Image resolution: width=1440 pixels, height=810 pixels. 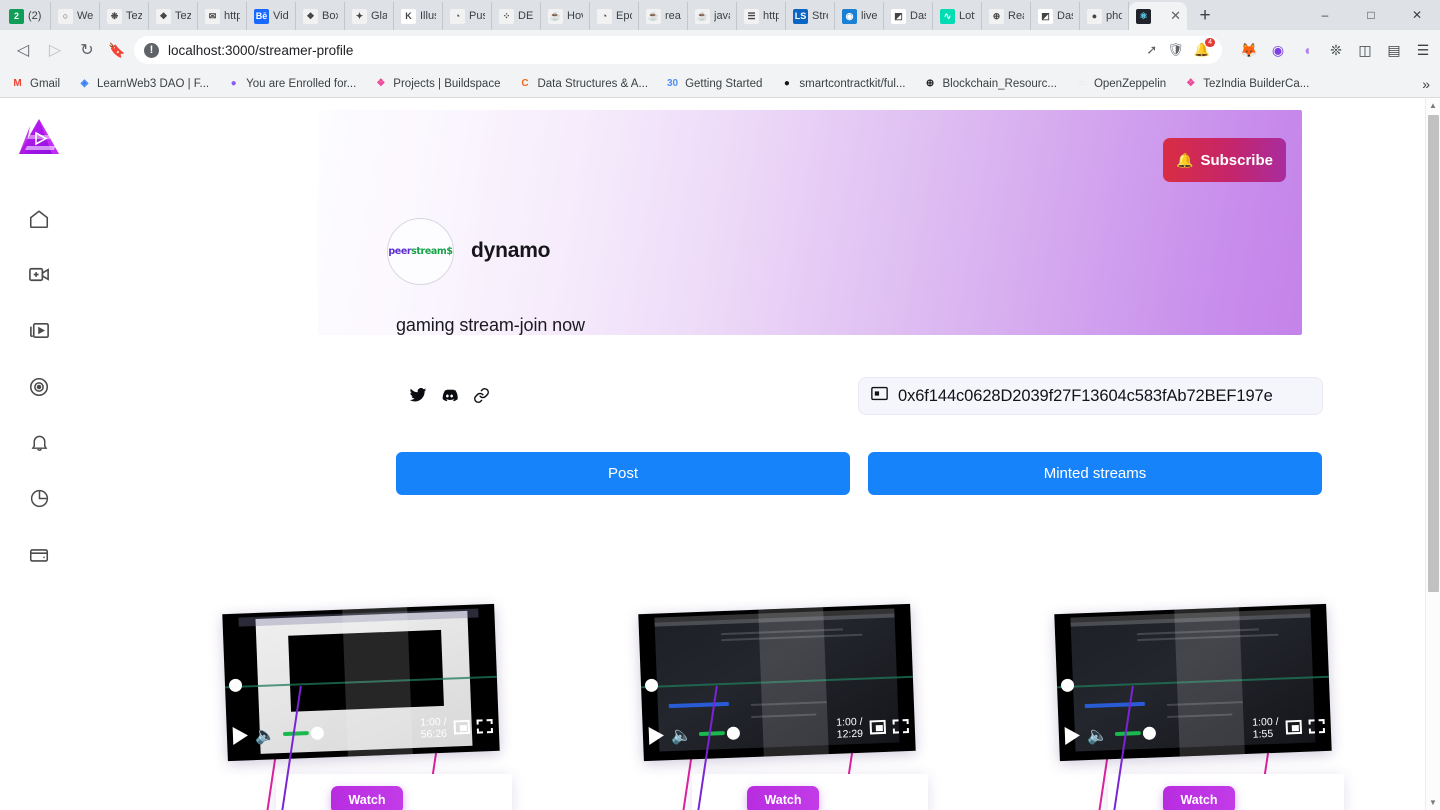 I want to click on pinterest-icon: ◖, so click(x=1307, y=50).